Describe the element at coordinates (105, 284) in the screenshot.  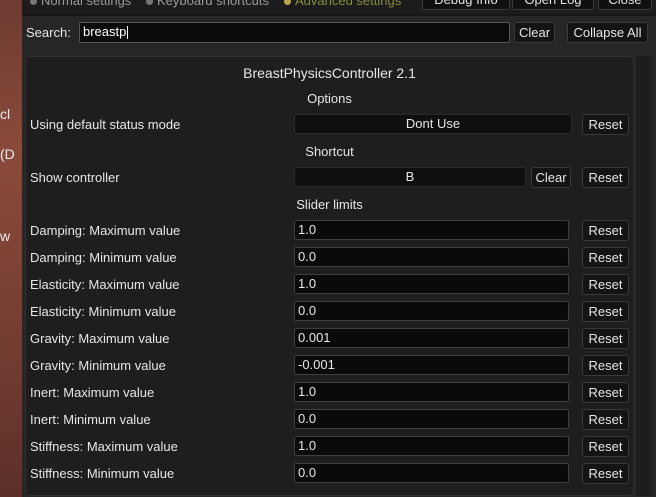
I see `slider-limit-label: Elasticity: Maximum value` at that location.